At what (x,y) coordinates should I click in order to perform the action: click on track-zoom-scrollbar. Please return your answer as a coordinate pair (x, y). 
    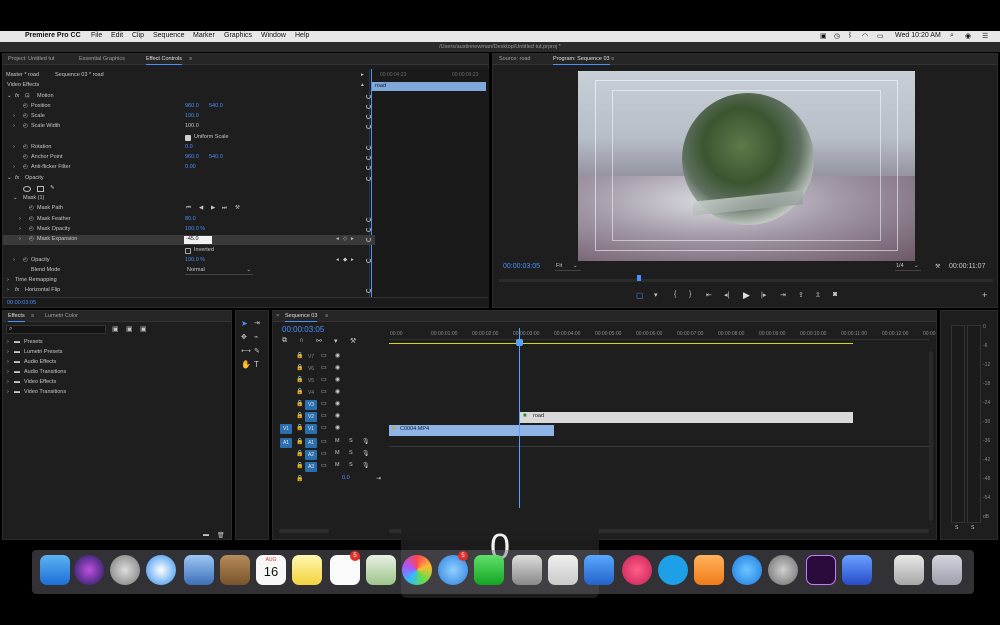
    Looking at the image, I should click on (304, 531).